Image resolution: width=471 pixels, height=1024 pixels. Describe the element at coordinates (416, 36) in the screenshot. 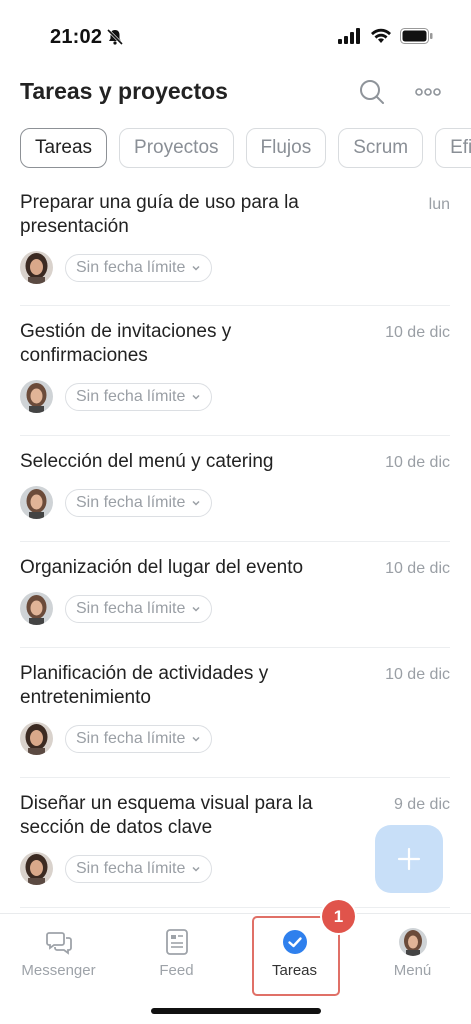

I see `battery-icon` at that location.